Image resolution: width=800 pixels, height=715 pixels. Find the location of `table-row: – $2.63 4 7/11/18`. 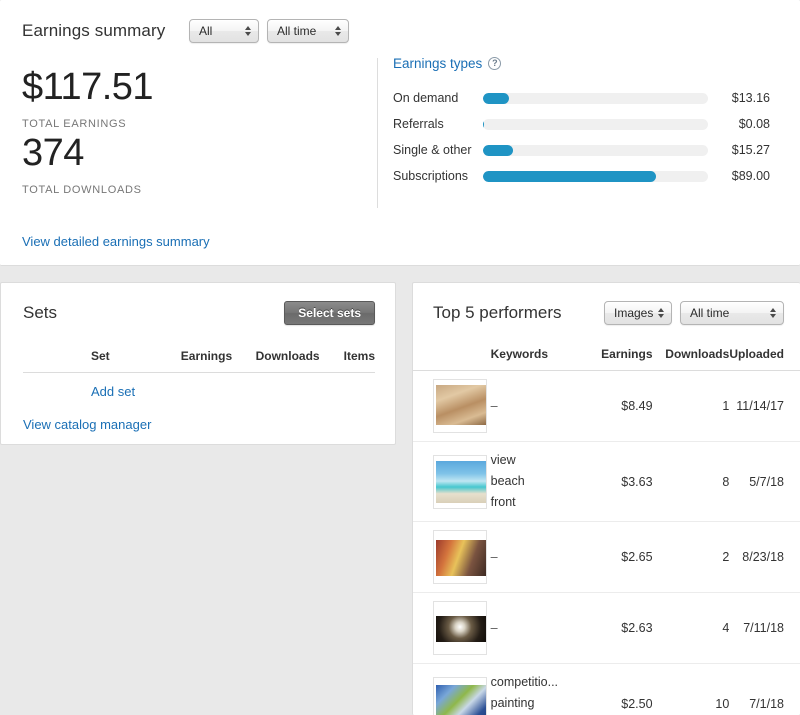

table-row: – $2.63 4 7/11/18 is located at coordinates (606, 628).